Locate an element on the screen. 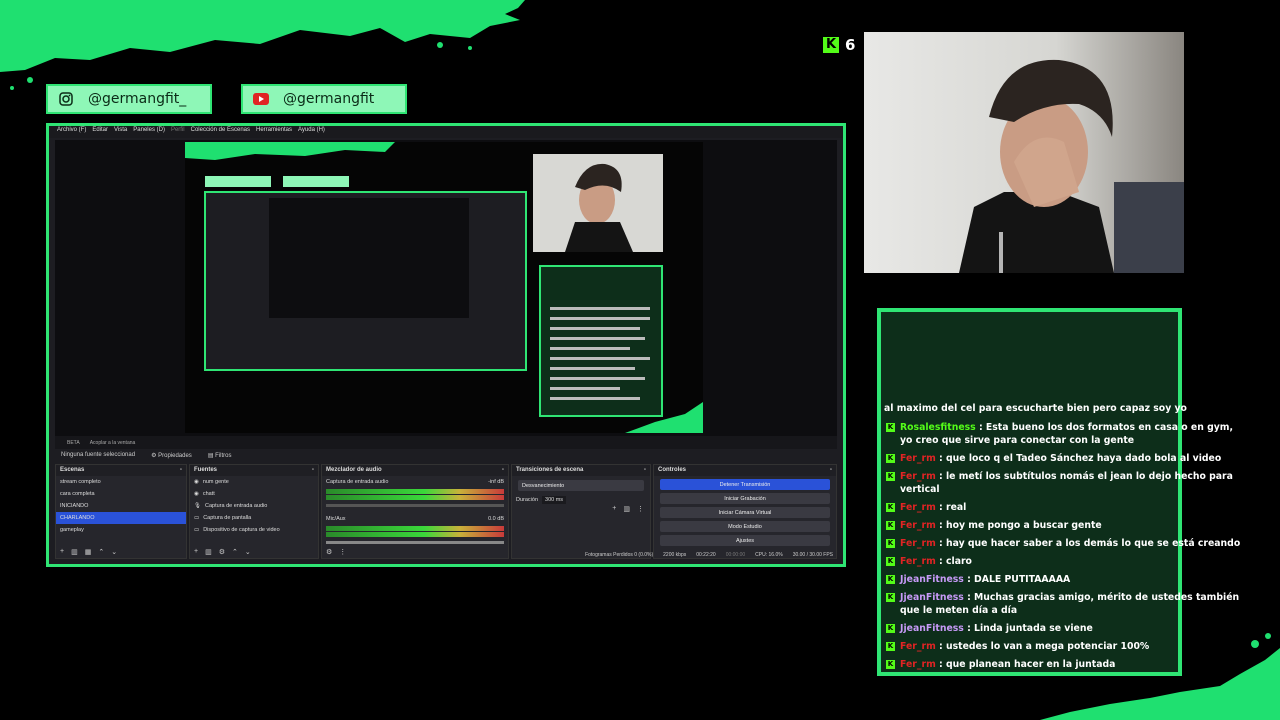 This screenshot has height=720, width=1280. paint-splash-top-left is located at coordinates (262, 45).